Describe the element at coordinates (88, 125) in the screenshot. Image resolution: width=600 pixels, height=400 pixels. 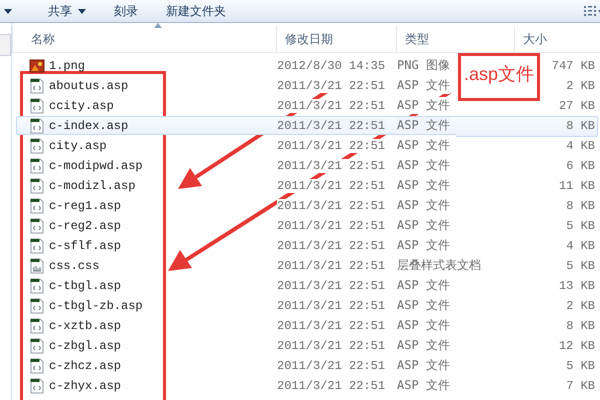
I see `file-name: c-index.asp` at that location.